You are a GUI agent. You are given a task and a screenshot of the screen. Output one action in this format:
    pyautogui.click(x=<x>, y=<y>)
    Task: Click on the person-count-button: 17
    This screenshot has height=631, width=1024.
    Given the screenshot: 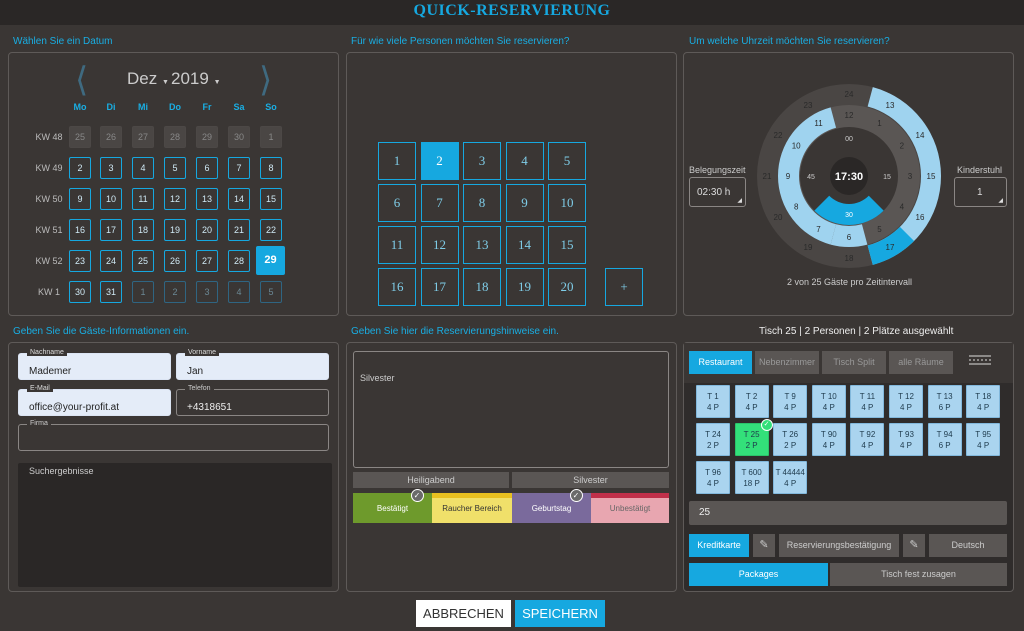 What is the action you would take?
    pyautogui.click(x=439, y=287)
    